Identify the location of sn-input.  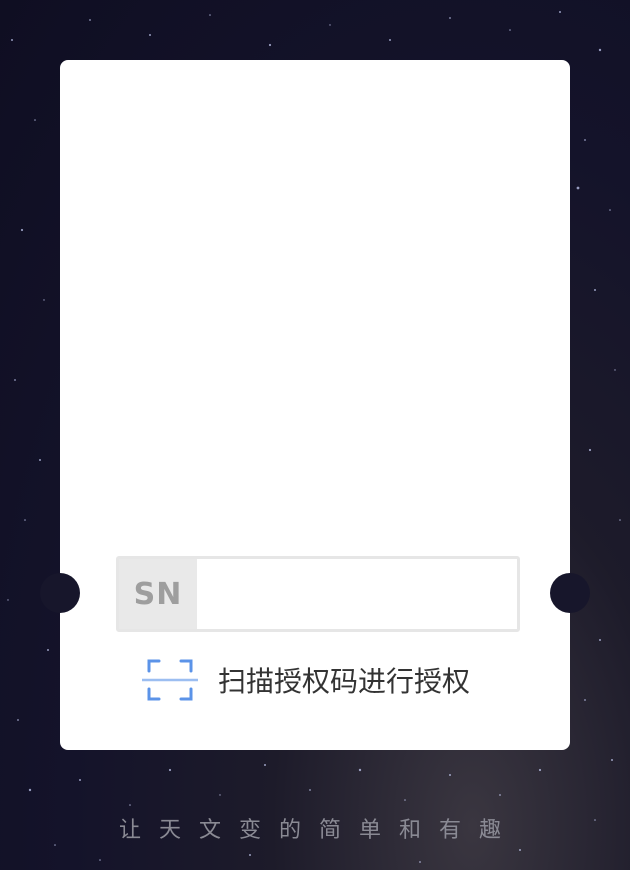
(357, 594).